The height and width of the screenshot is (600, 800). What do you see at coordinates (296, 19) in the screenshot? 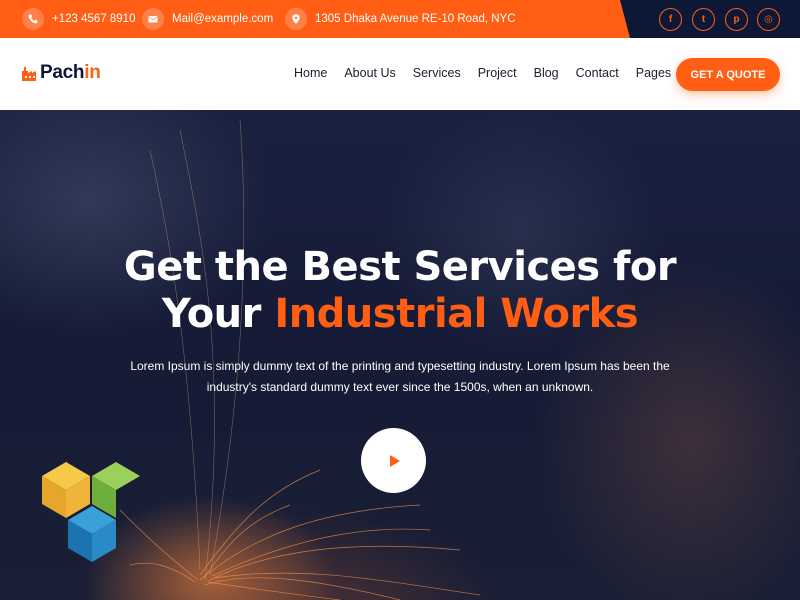
I see `location-icon` at bounding box center [296, 19].